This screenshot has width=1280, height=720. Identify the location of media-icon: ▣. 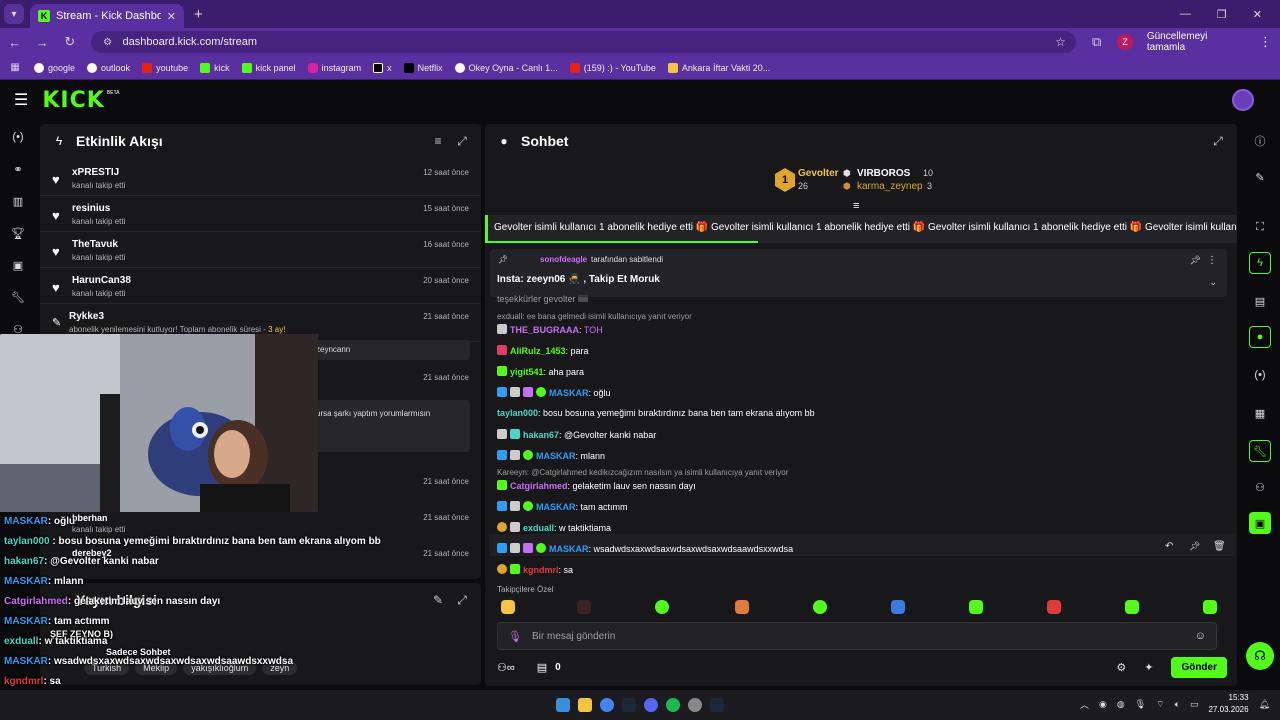
(18, 265).